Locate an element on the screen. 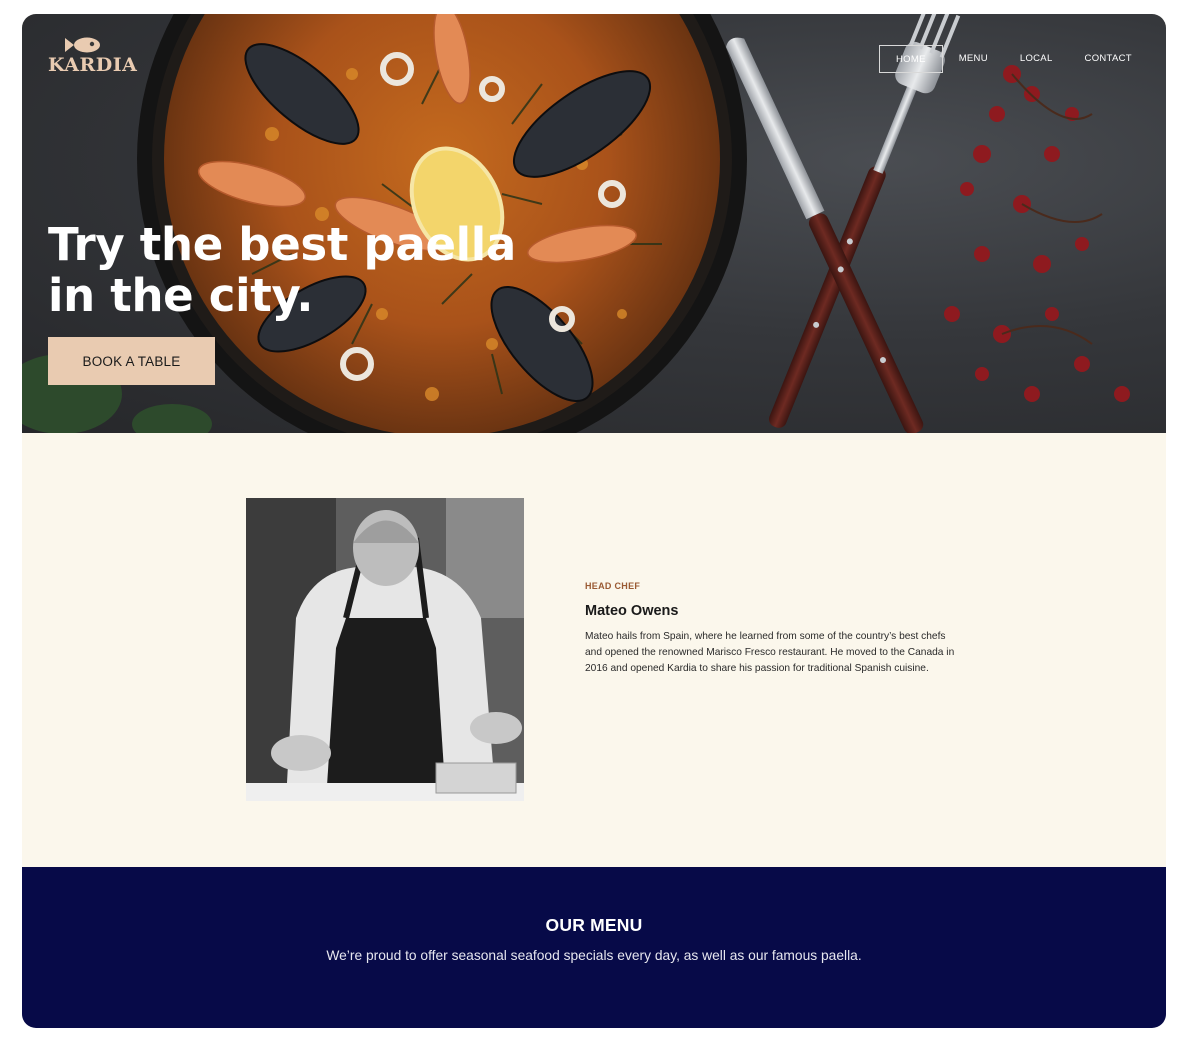 This screenshot has width=1184, height=1048. hero-title: Try the best paella in the city. is located at coordinates (308, 270).